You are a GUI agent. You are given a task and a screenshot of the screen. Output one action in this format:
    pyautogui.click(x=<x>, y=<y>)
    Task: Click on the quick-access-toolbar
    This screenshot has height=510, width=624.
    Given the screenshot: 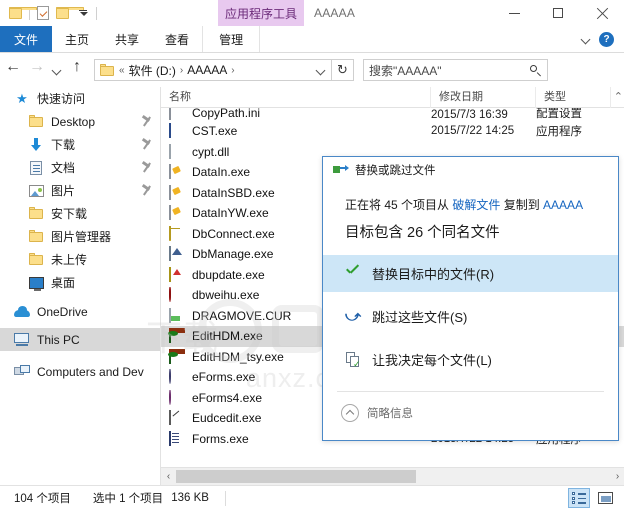 What is the action you would take?
    pyautogui.click(x=53, y=13)
    